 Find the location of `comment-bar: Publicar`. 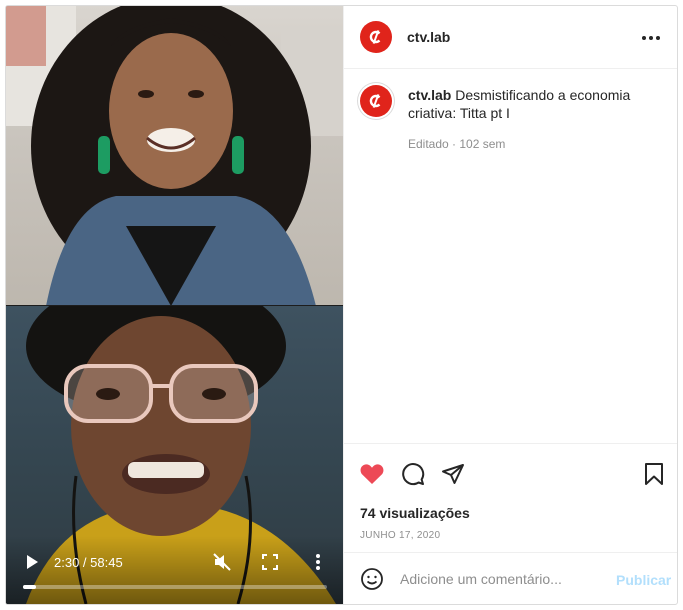

comment-bar: Publicar is located at coordinates (510, 578).